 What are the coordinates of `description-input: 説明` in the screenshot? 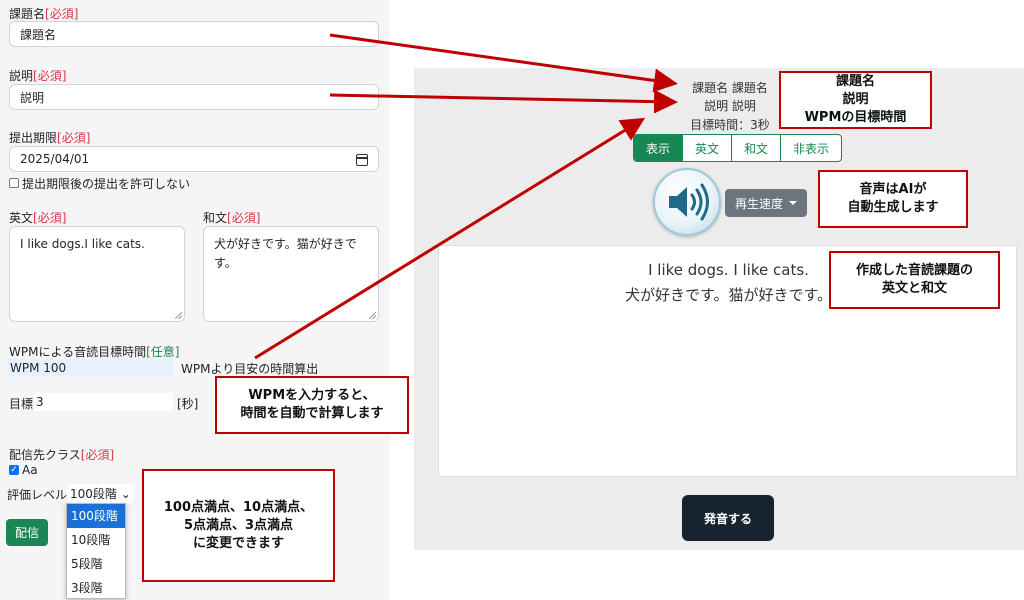 It's located at (194, 97).